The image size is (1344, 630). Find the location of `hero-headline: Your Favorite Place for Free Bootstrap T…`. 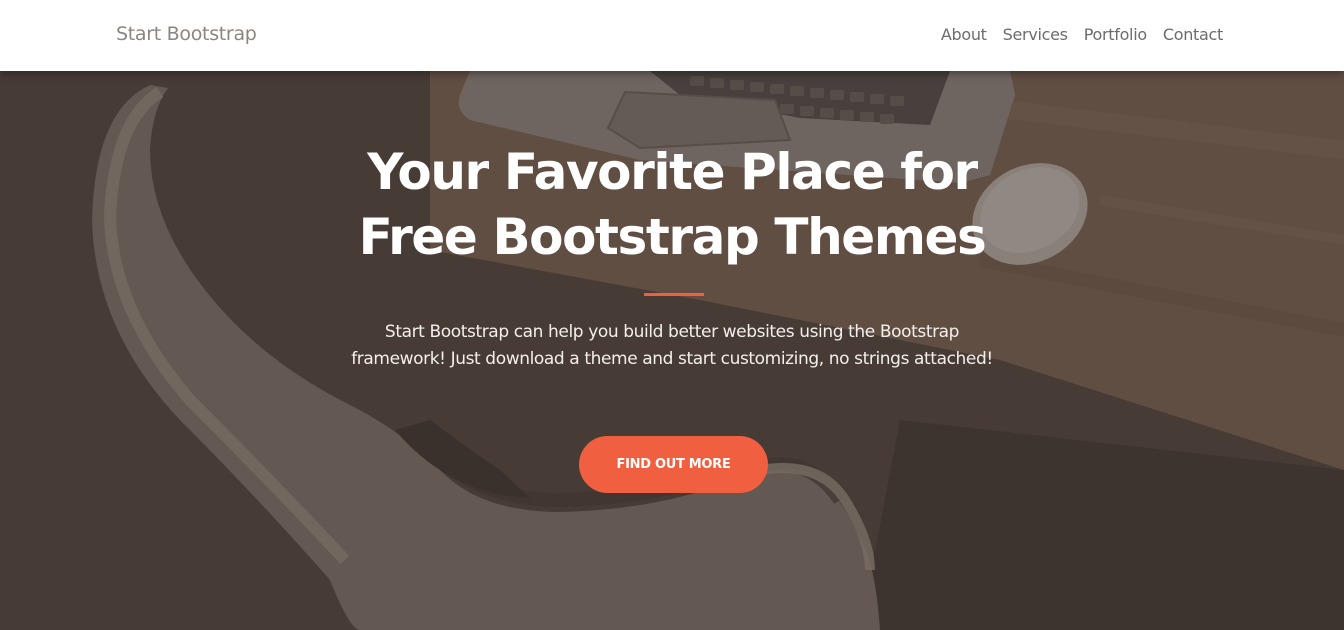

hero-headline: Your Favorite Place for Free Bootstrap T… is located at coordinates (672, 205).